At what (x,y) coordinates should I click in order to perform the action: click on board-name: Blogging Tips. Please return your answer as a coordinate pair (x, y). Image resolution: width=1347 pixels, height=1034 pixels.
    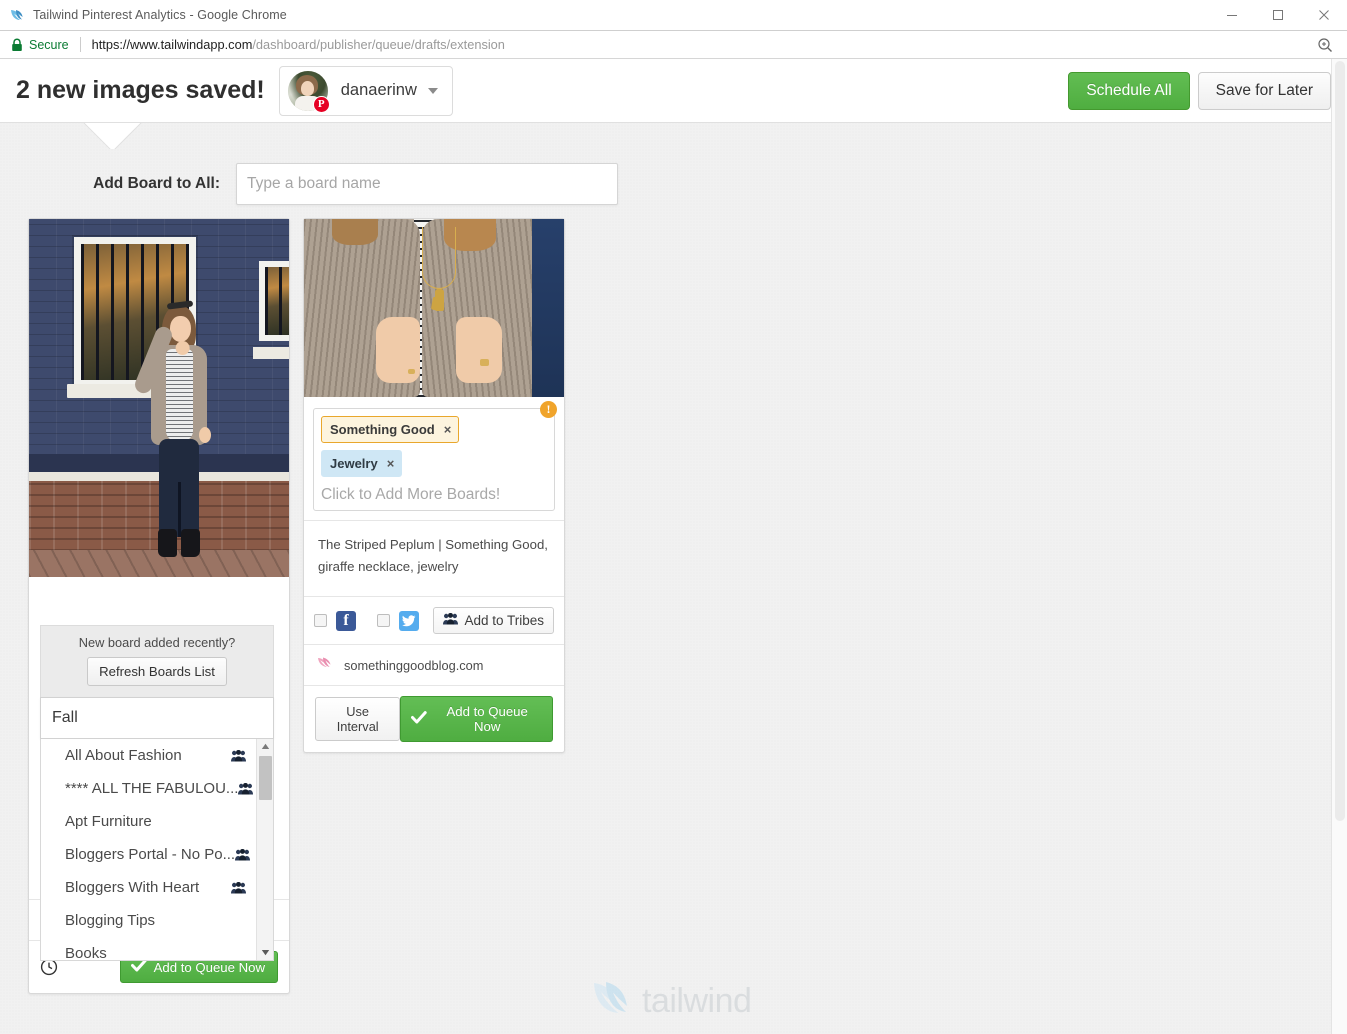
    Looking at the image, I should click on (110, 920).